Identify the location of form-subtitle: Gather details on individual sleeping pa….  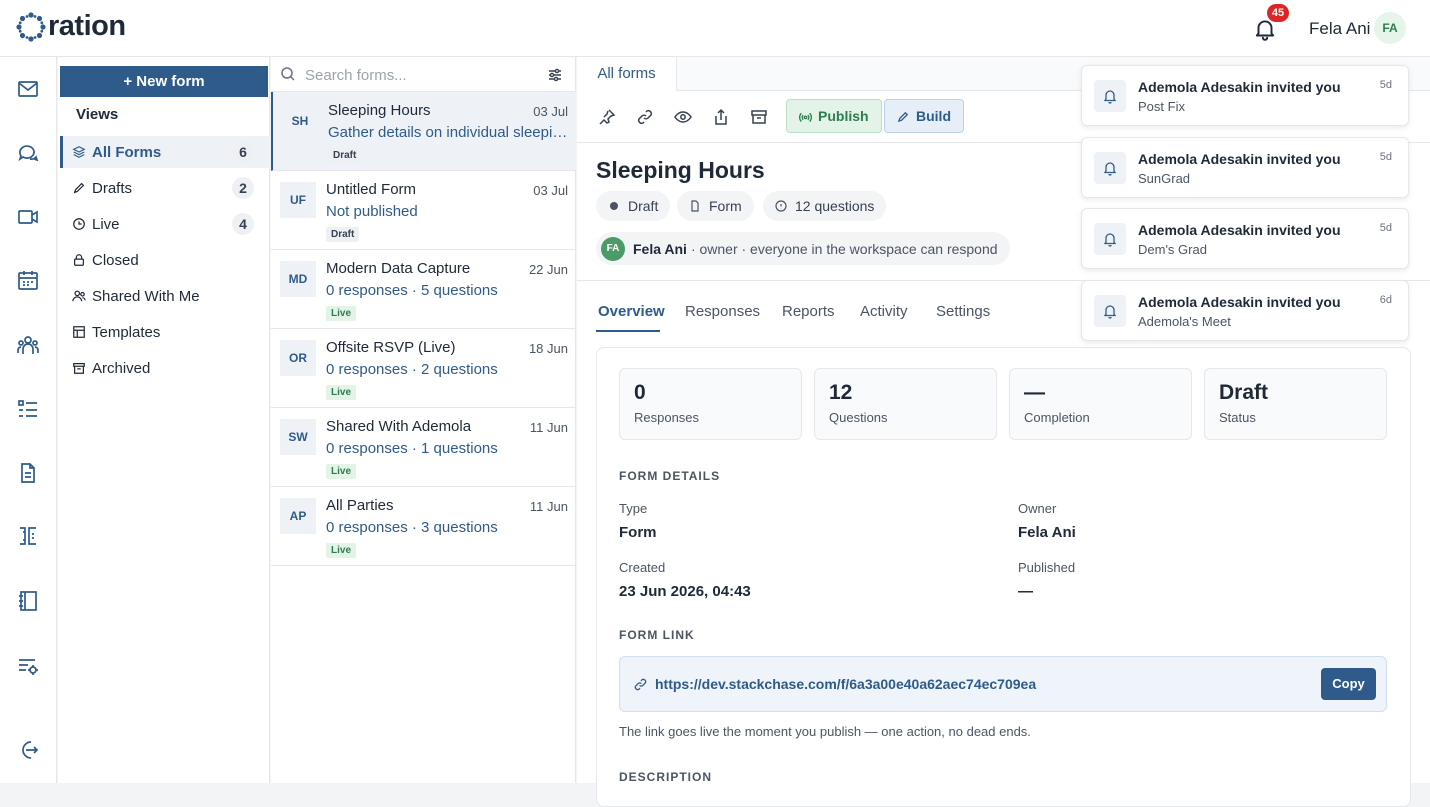
(448, 132).